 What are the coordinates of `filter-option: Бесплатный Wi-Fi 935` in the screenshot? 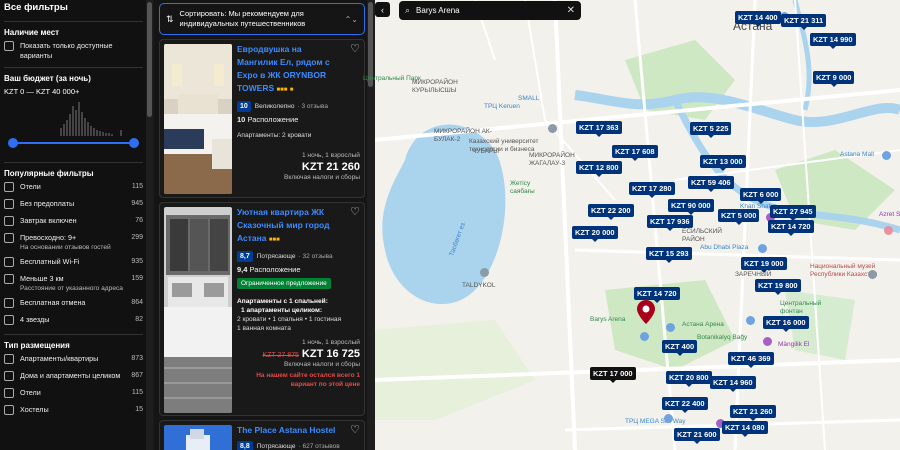 It's located at (73, 263).